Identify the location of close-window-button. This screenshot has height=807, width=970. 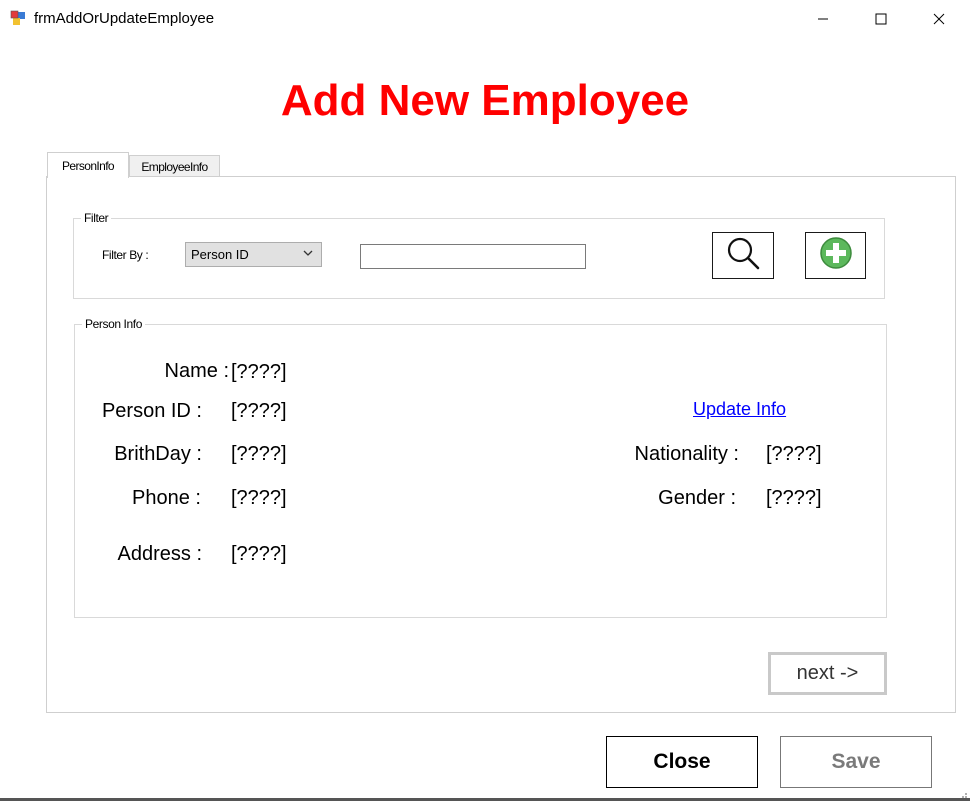
(939, 19).